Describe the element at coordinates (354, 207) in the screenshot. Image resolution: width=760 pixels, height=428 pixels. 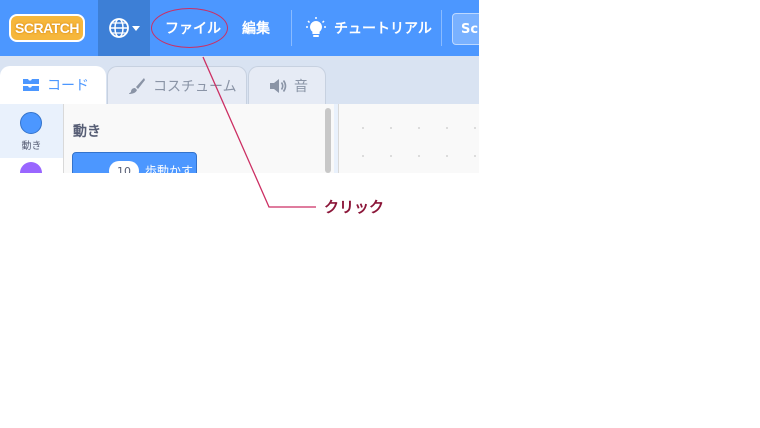
I see `click-annotation: クリック` at that location.